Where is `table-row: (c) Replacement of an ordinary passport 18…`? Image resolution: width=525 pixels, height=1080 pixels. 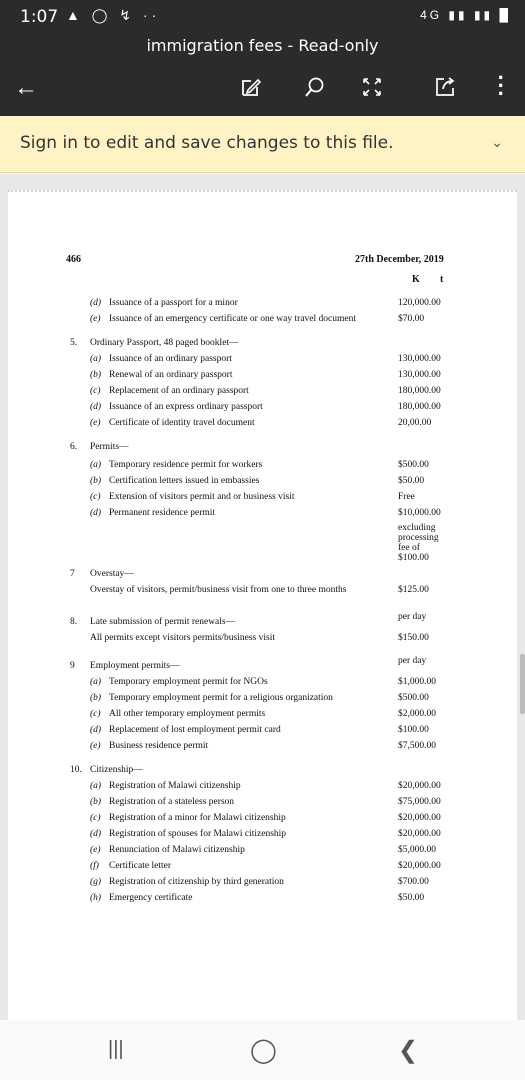
table-row: (c) Replacement of an ordinary passport 18… is located at coordinates (262, 393).